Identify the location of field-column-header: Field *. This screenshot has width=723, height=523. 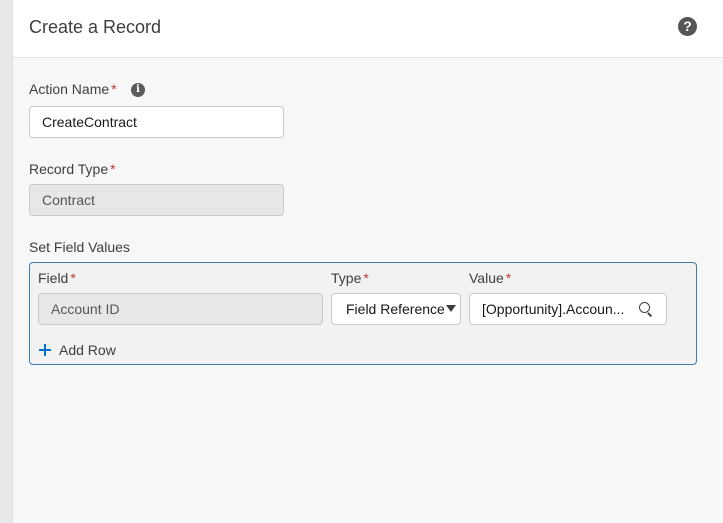
(57, 278).